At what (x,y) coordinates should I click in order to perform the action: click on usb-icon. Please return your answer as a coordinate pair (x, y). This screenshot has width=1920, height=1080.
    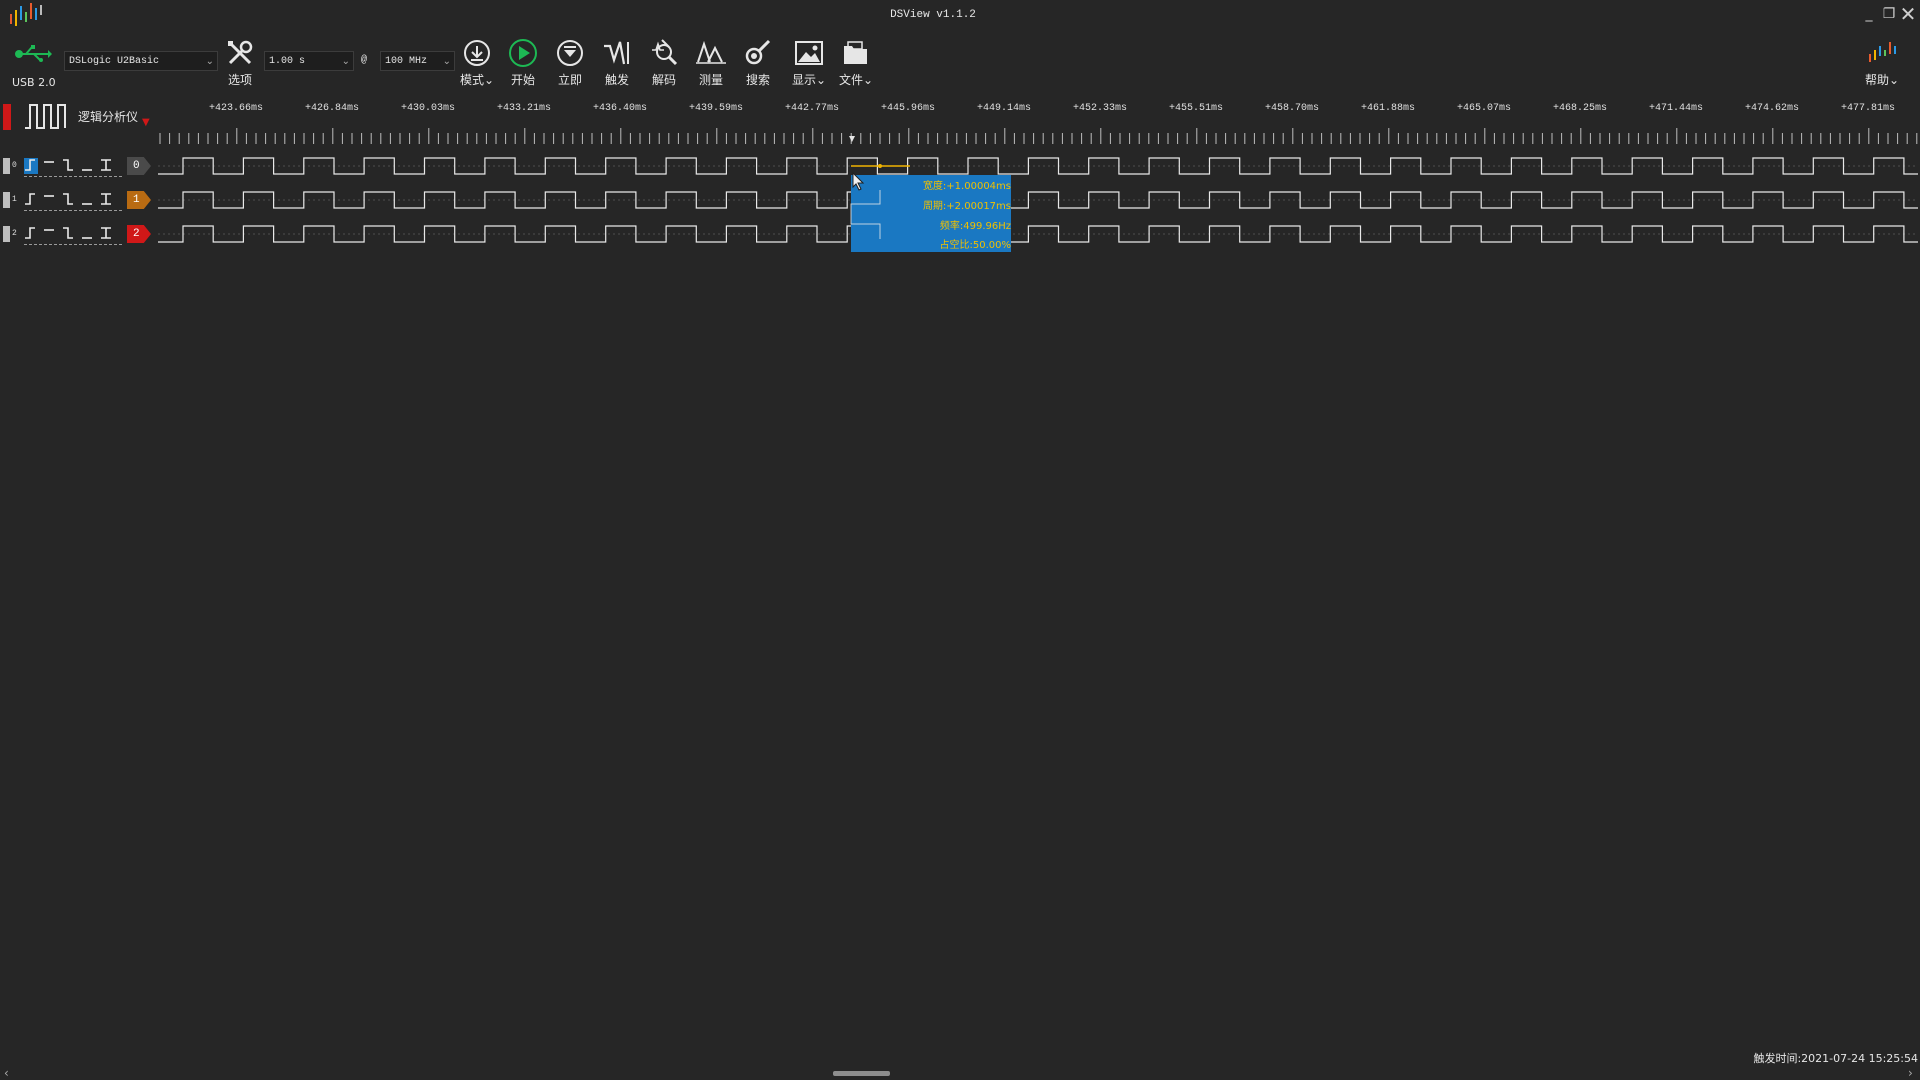
    Looking at the image, I should click on (33, 53).